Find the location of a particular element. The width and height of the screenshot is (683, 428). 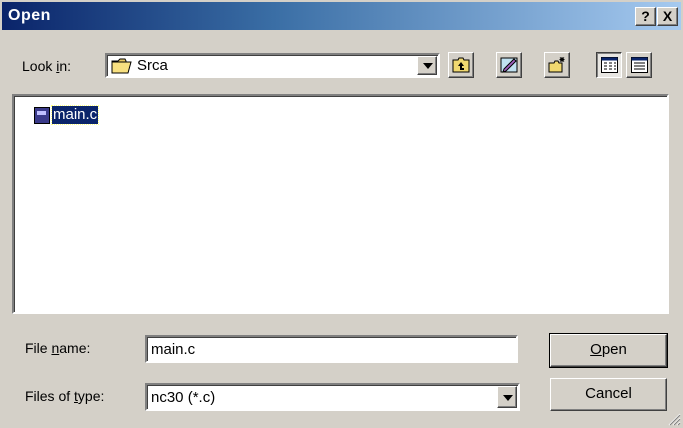

file-type-dropdown-button is located at coordinates (507, 397).